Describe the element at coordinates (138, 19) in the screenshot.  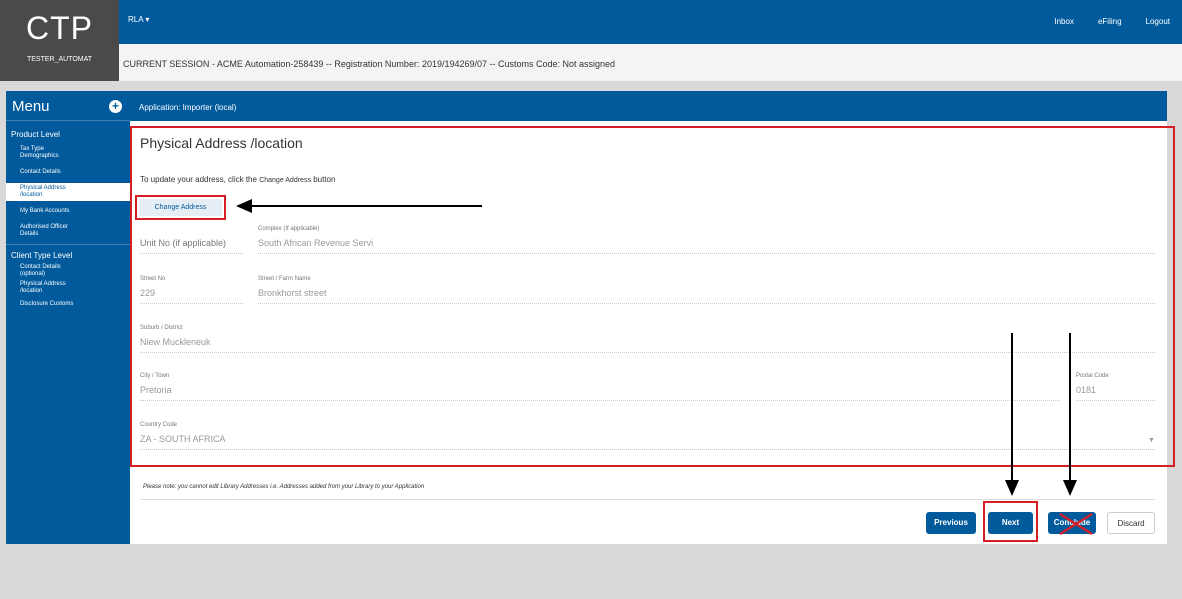
I see `rla-dropdown: RLA ▾` at that location.